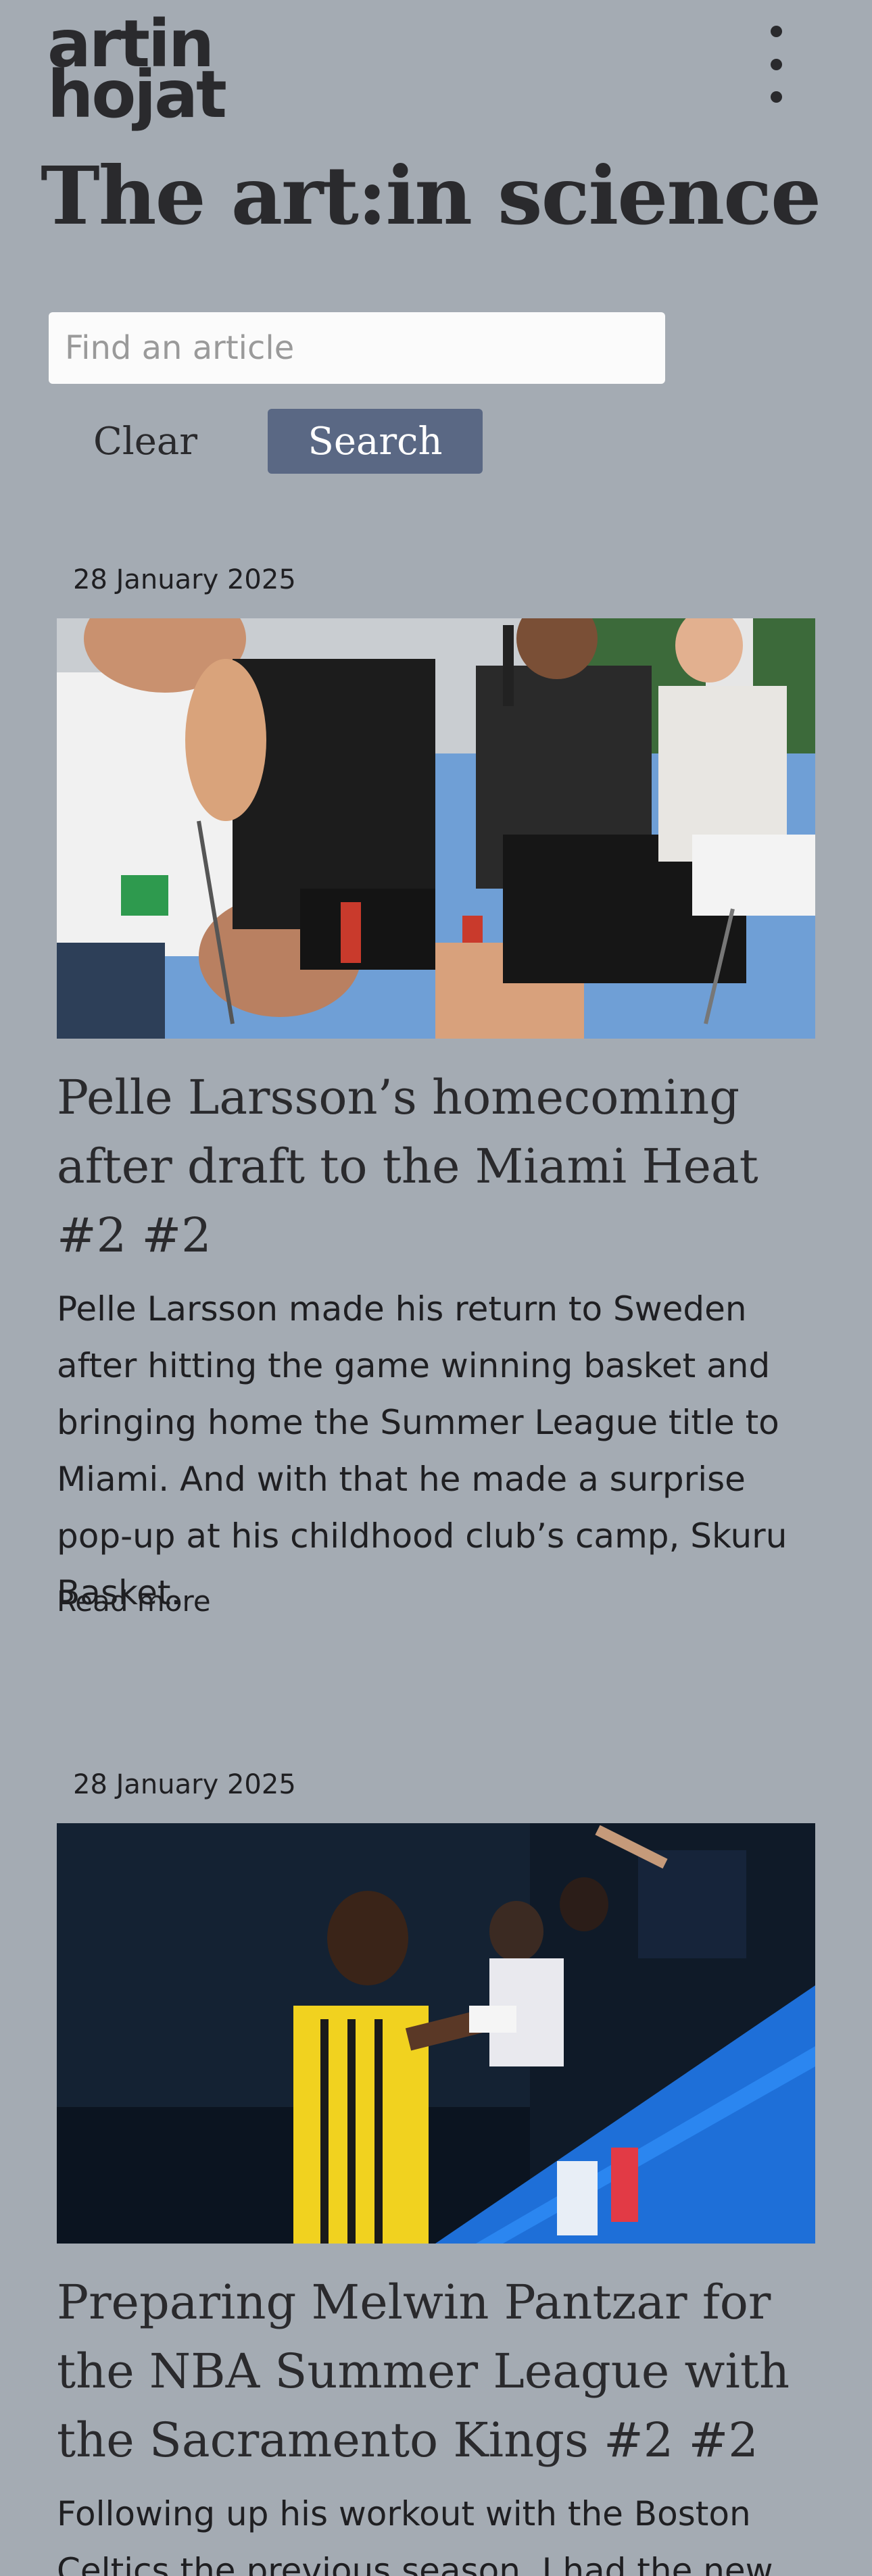 The image size is (872, 2576). I want to click on logo-line-2: hojat, so click(137, 94).